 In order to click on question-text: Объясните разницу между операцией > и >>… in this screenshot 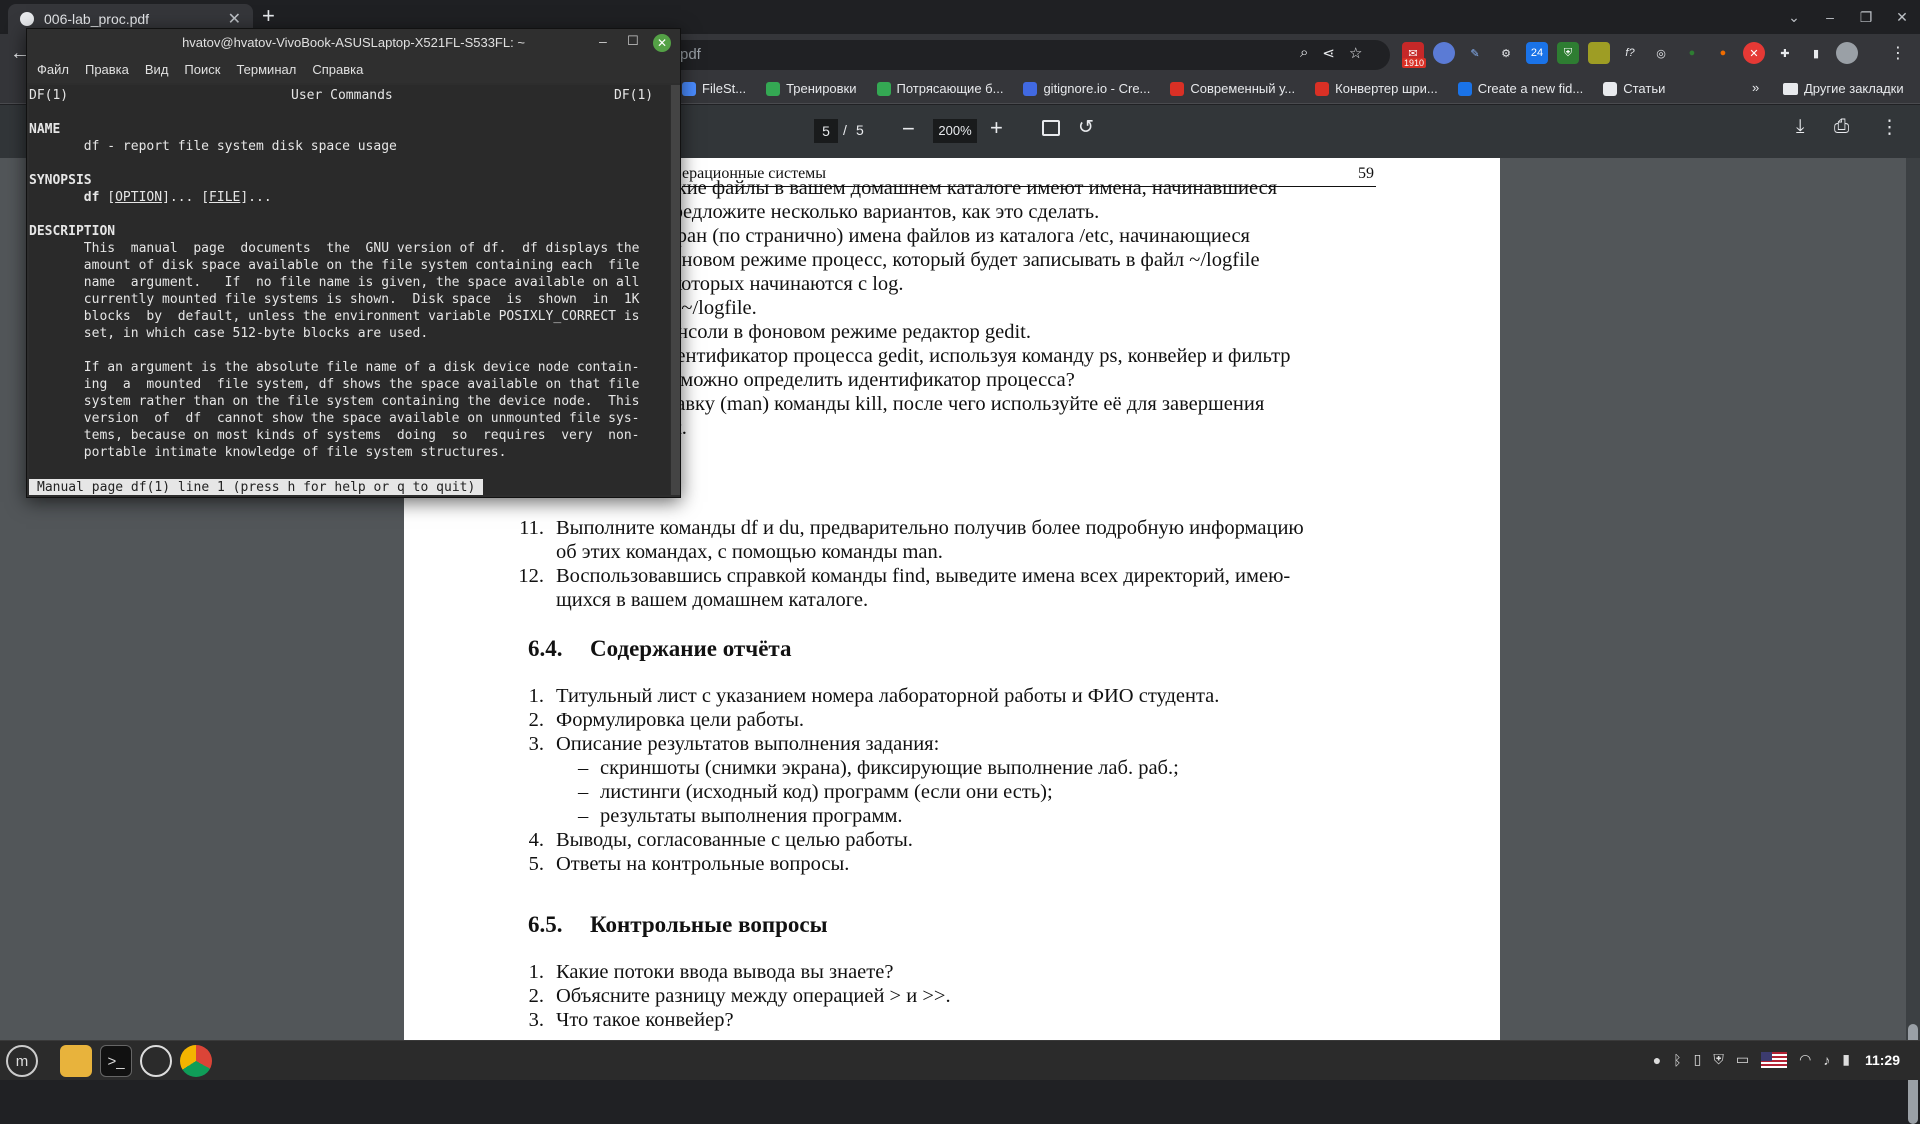, I will do `click(753, 996)`.